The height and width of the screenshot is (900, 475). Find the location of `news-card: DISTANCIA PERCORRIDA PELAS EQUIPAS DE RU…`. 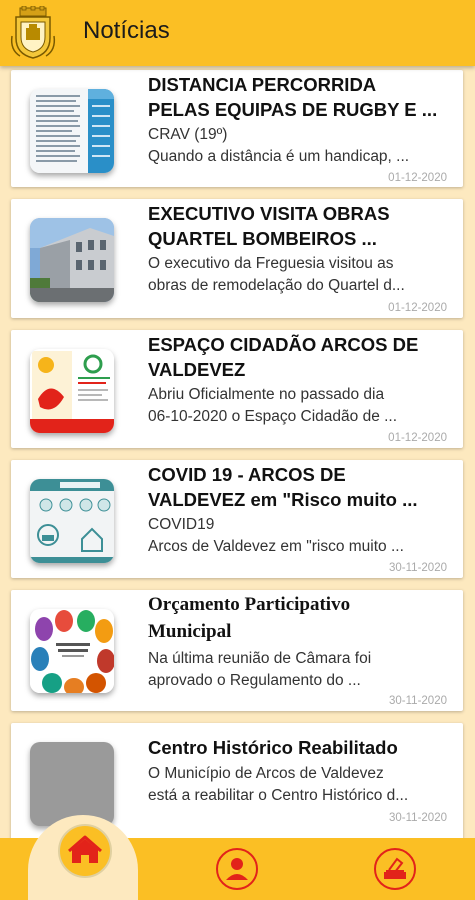

news-card: DISTANCIA PERCORRIDA PELAS EQUIPAS DE RU… is located at coordinates (237, 128).